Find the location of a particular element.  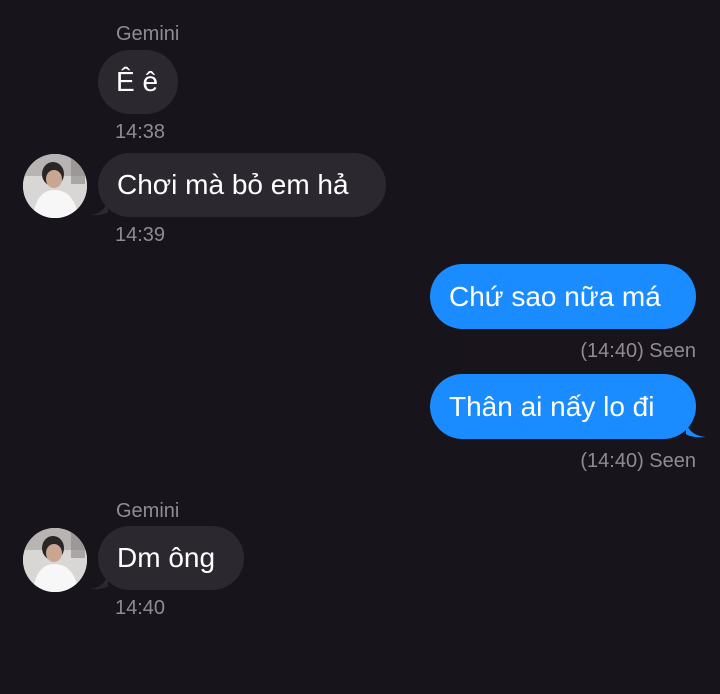

message-bubble-outgoing: Chứ sao nữa má is located at coordinates (563, 296).